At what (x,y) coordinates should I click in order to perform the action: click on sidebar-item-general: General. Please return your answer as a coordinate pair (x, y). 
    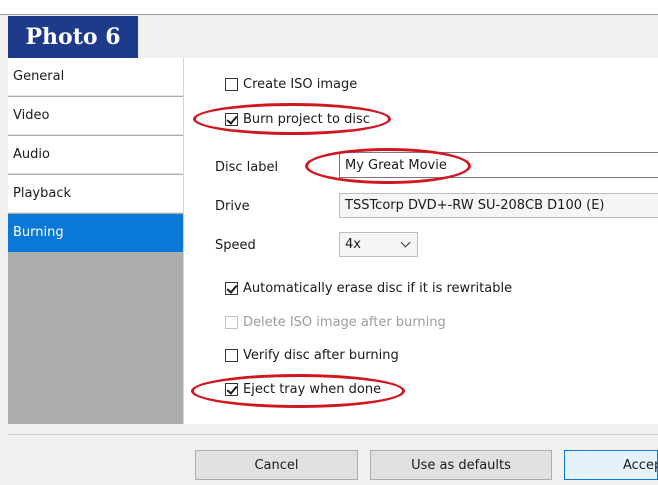
    Looking at the image, I should click on (95, 77).